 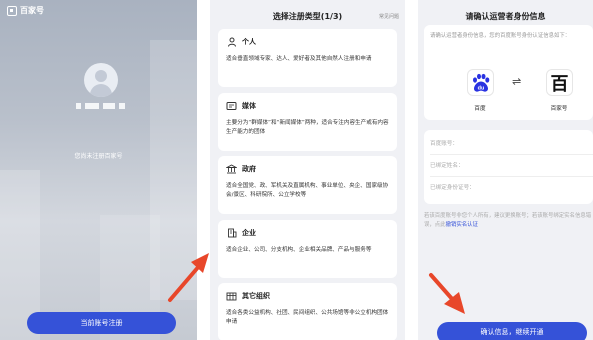 What do you see at coordinates (307, 127) in the screenshot?
I see `type-description: 主要分为“群媒体”和“新闻媒体”两种，适合专注内容生产或有内容生产能力的团体` at bounding box center [307, 127].